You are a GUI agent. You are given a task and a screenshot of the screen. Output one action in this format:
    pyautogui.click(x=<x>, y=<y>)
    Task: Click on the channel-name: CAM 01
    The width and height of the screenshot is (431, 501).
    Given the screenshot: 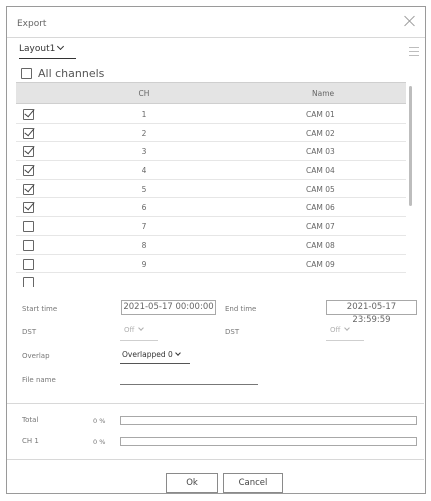 What is the action you would take?
    pyautogui.click(x=320, y=114)
    